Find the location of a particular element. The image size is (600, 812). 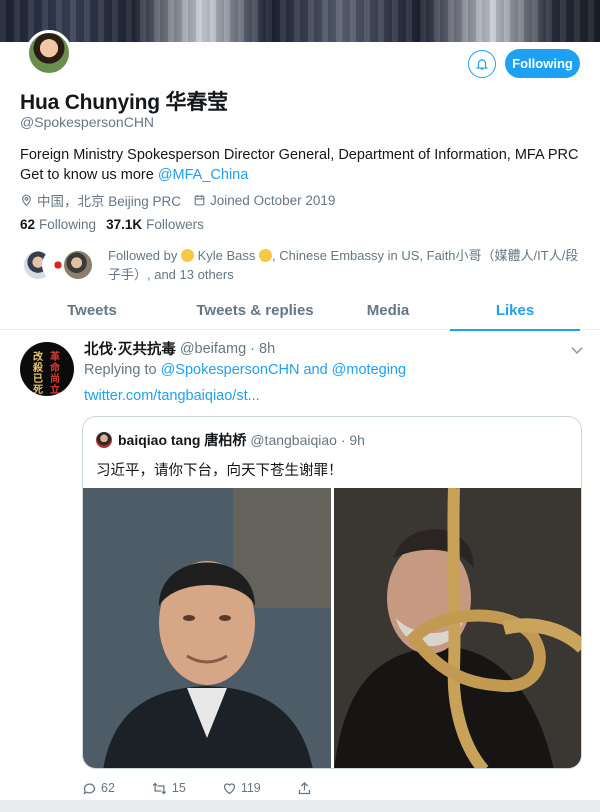

tab-media: Media is located at coordinates (388, 310).